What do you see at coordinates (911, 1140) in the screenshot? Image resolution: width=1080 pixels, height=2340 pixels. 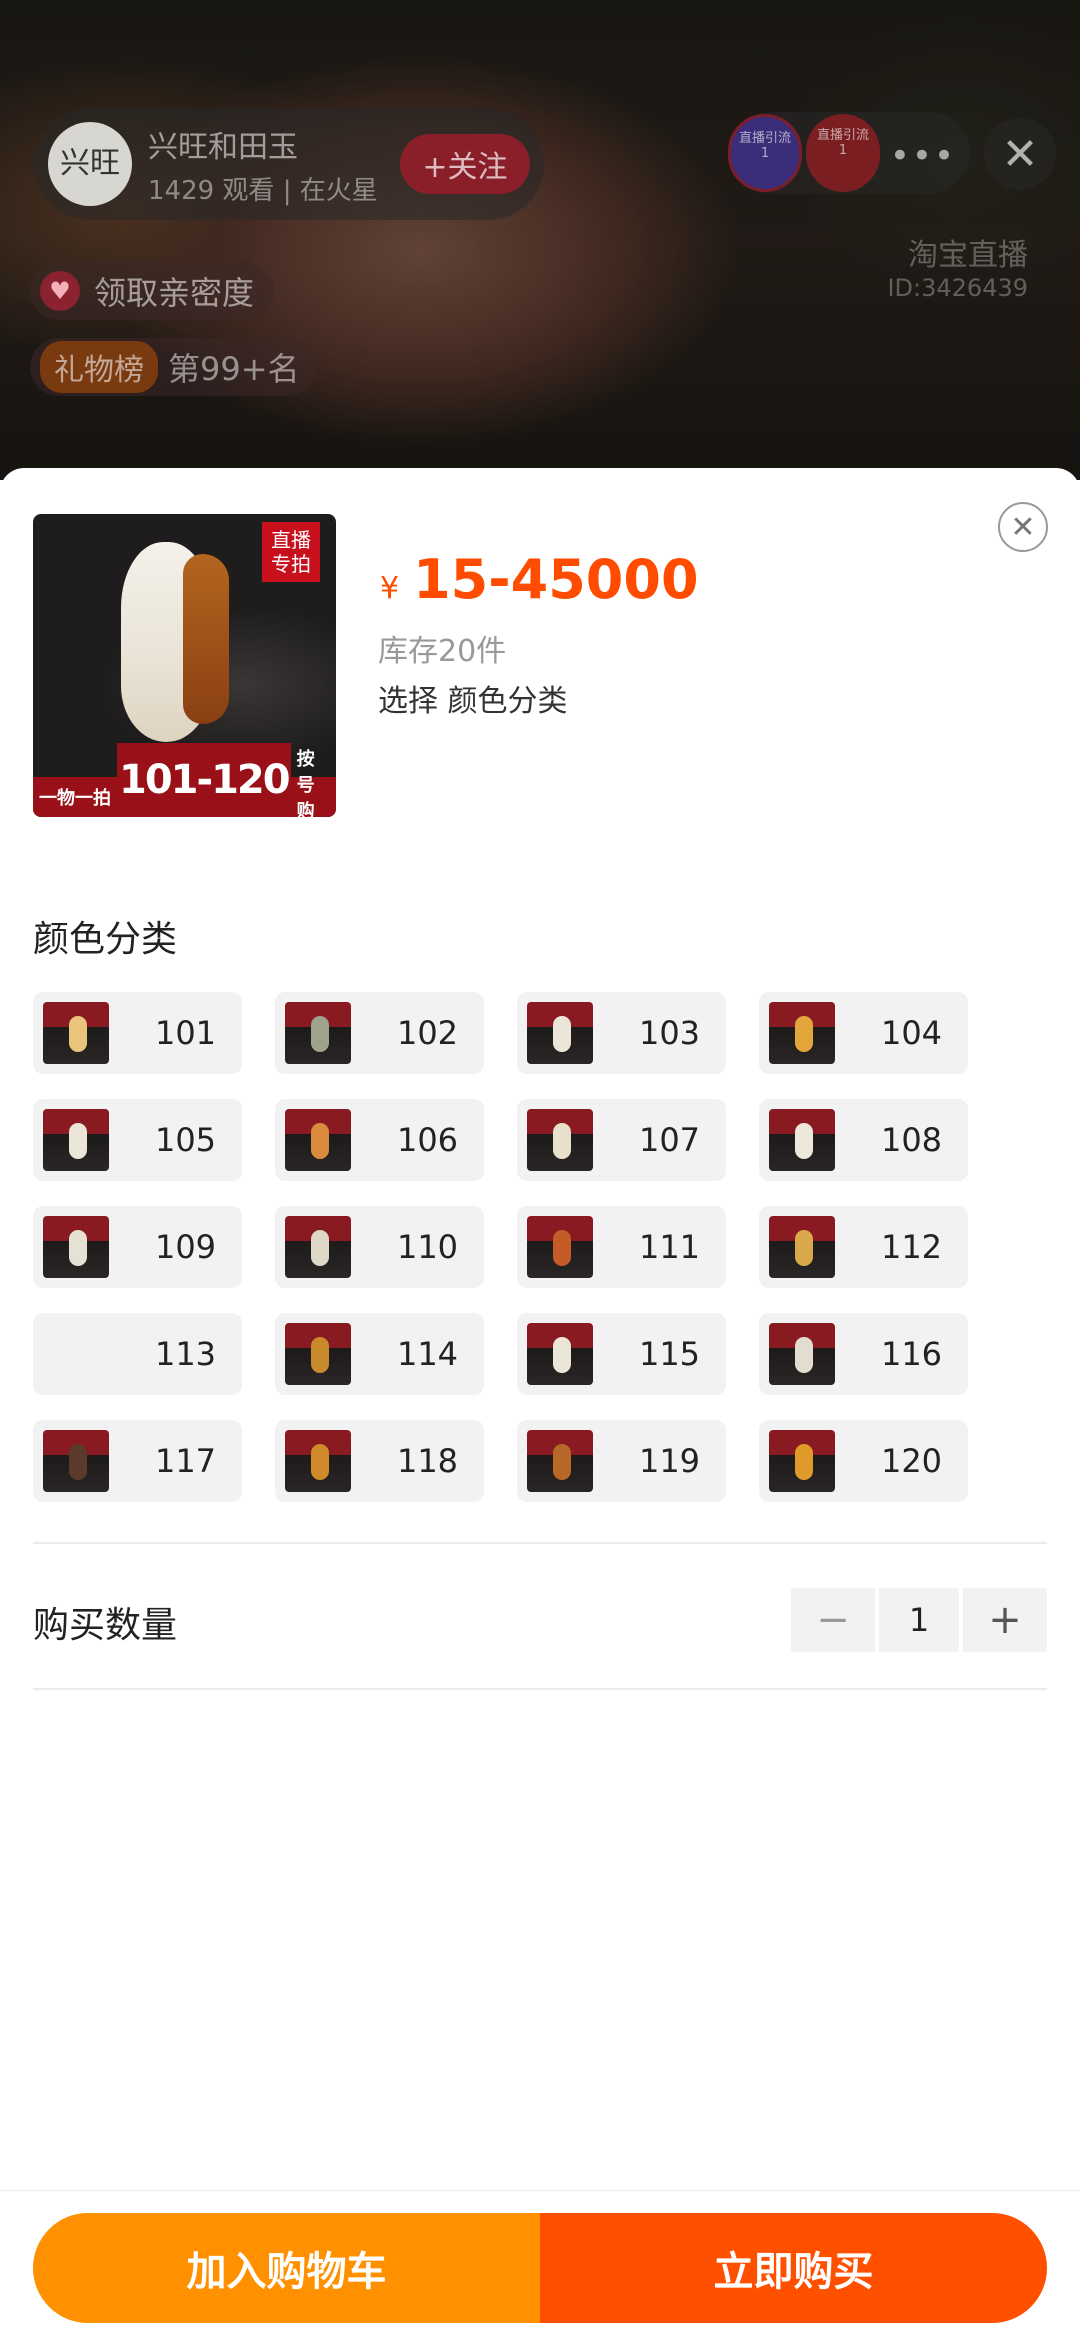 I see `option-label: 108` at bounding box center [911, 1140].